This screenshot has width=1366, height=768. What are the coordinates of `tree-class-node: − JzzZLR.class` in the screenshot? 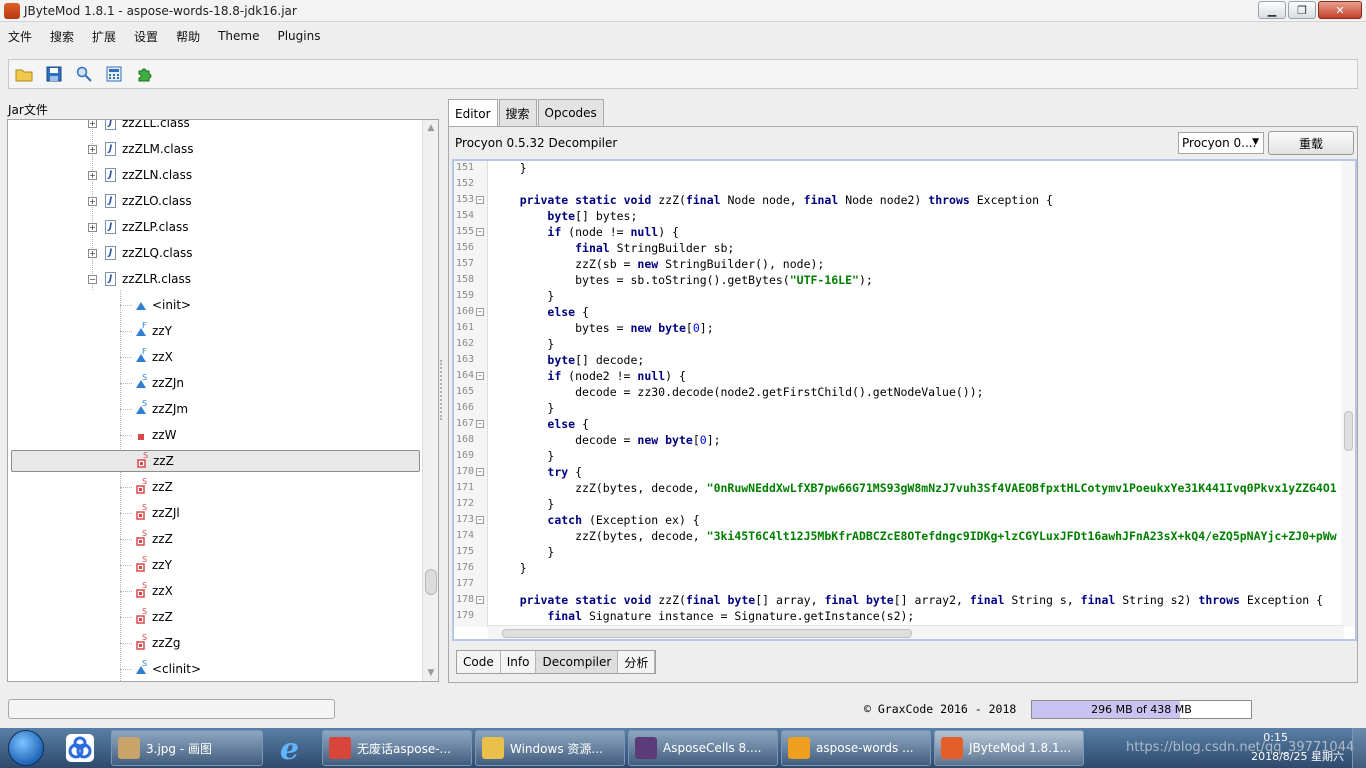 It's located at (253, 279).